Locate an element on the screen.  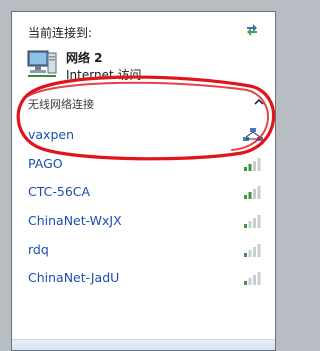
wifi-item-rdq: rdq is located at coordinates (145, 252).